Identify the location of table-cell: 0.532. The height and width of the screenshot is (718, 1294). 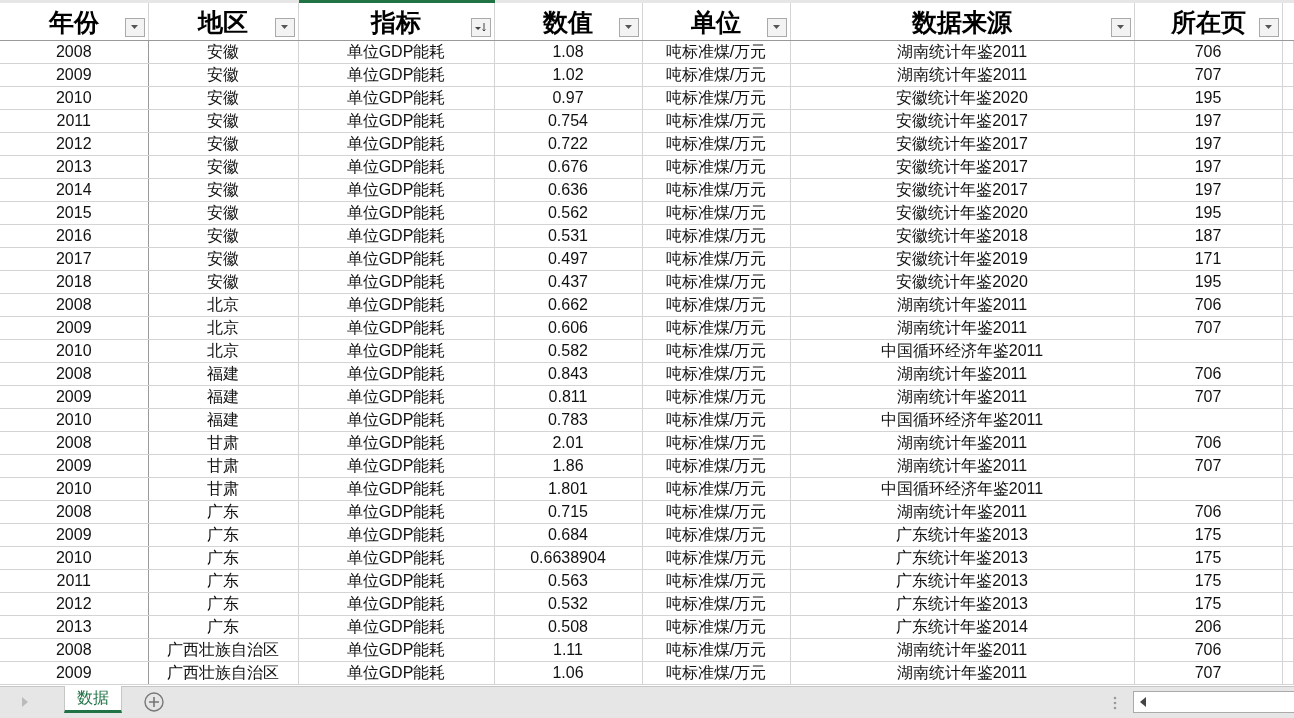
(567, 603).